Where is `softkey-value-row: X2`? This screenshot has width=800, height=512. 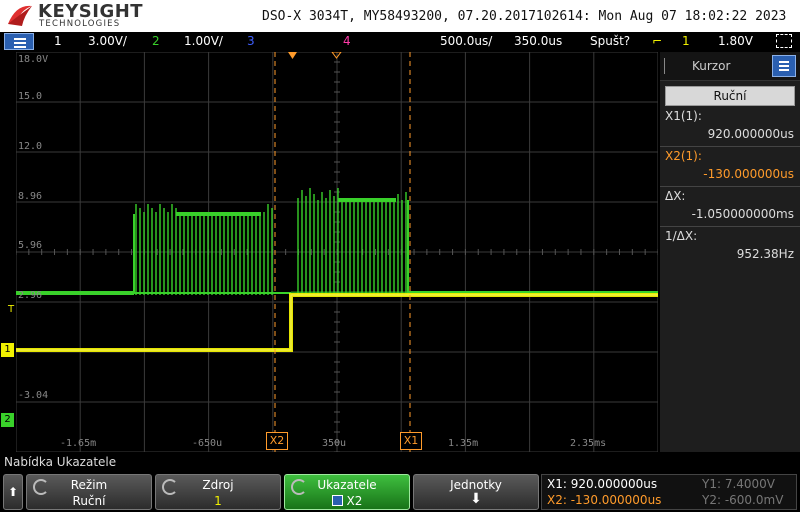
softkey-value-row: X2 is located at coordinates (347, 501).